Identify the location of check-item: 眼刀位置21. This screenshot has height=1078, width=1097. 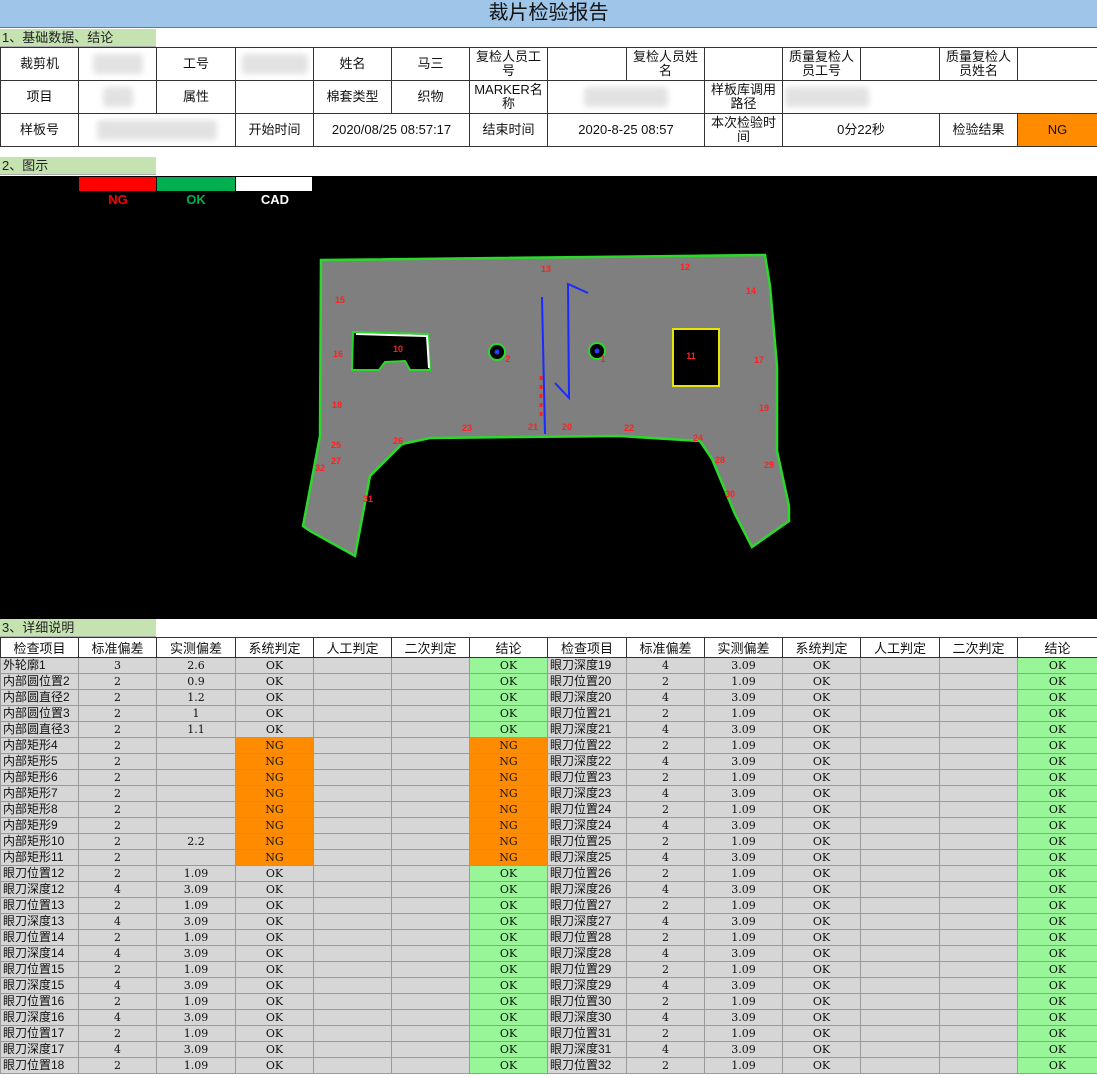
(587, 713).